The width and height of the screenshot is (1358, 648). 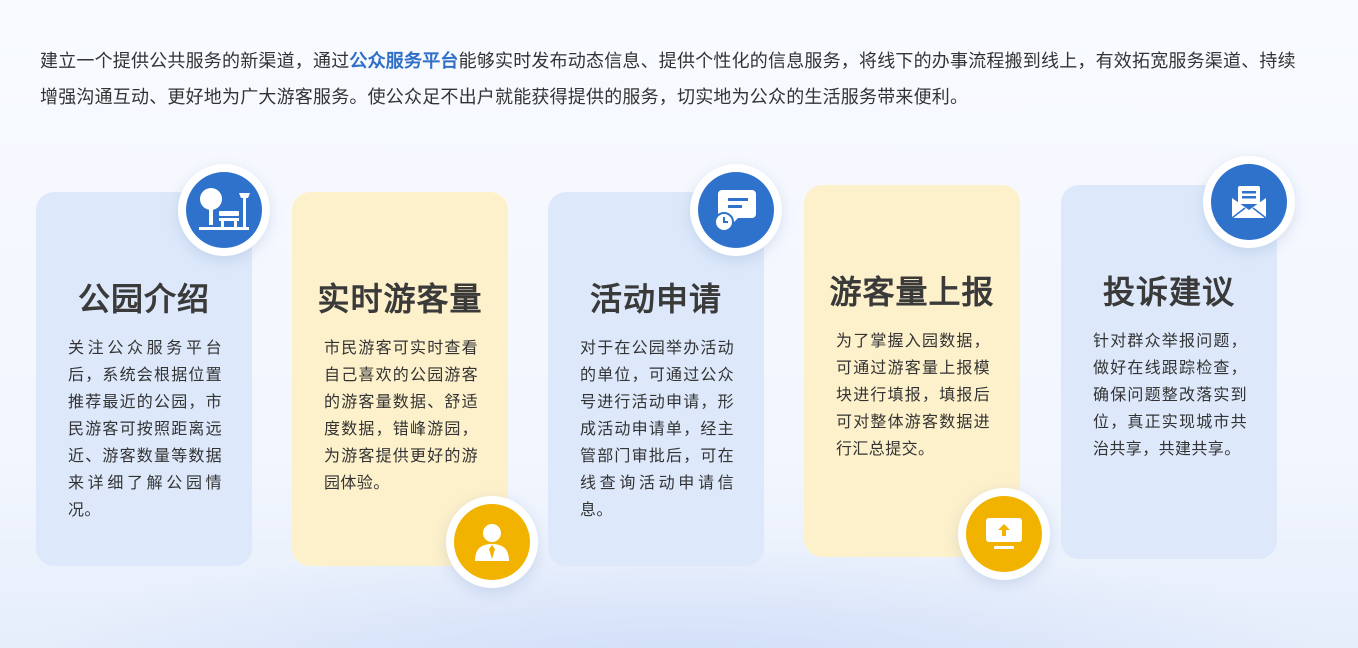 I want to click on intro-text-before: 建立一个提供公共服务的新渠道，通过, so click(x=195, y=61).